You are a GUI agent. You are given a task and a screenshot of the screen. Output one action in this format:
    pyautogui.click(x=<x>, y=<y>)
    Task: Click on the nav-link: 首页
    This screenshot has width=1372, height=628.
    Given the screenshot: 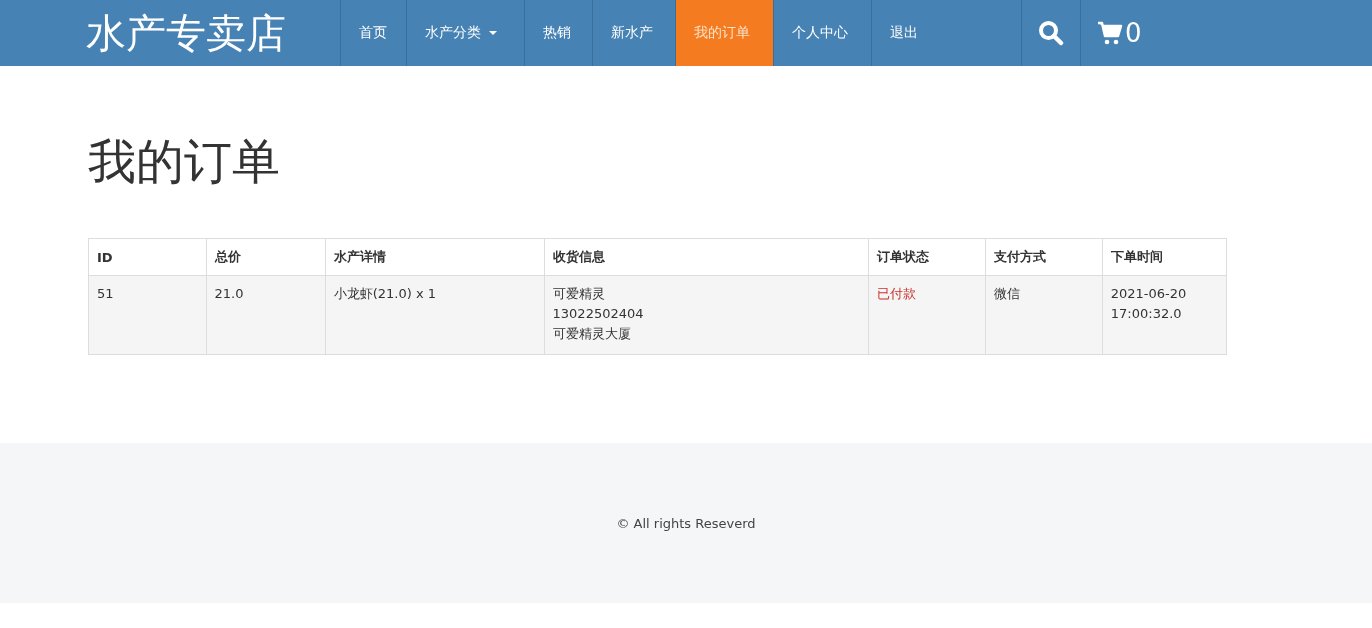 What is the action you would take?
    pyautogui.click(x=373, y=33)
    